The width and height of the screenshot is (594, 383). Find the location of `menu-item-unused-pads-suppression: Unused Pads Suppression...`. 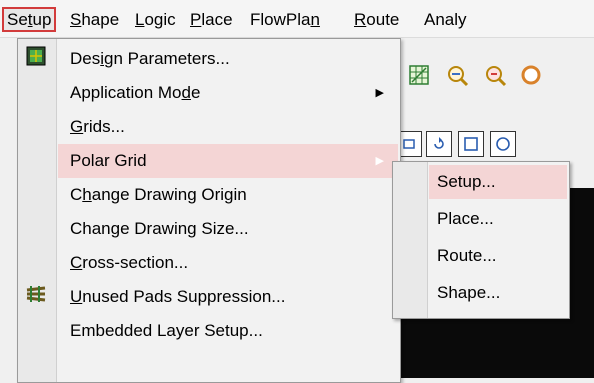

menu-item-unused-pads-suppression: Unused Pads Suppression... is located at coordinates (228, 297).